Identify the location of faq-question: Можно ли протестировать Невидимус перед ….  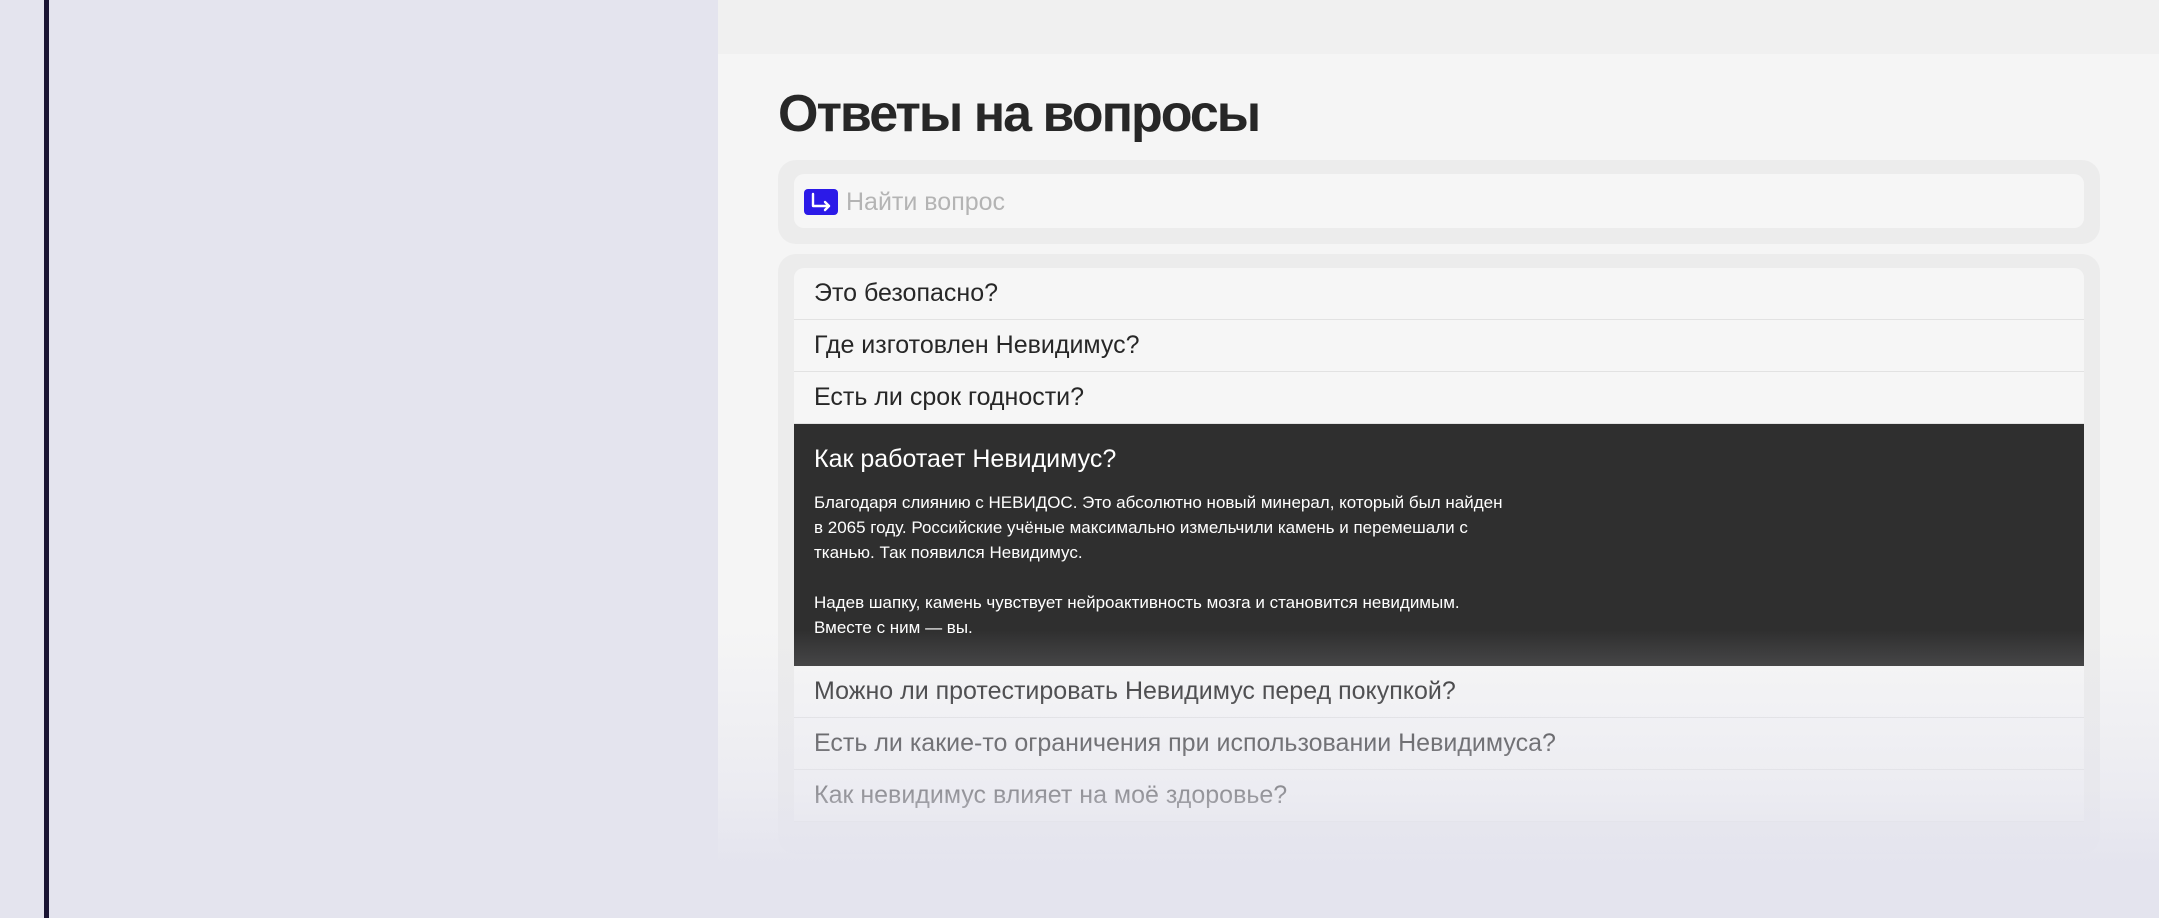
(1135, 691).